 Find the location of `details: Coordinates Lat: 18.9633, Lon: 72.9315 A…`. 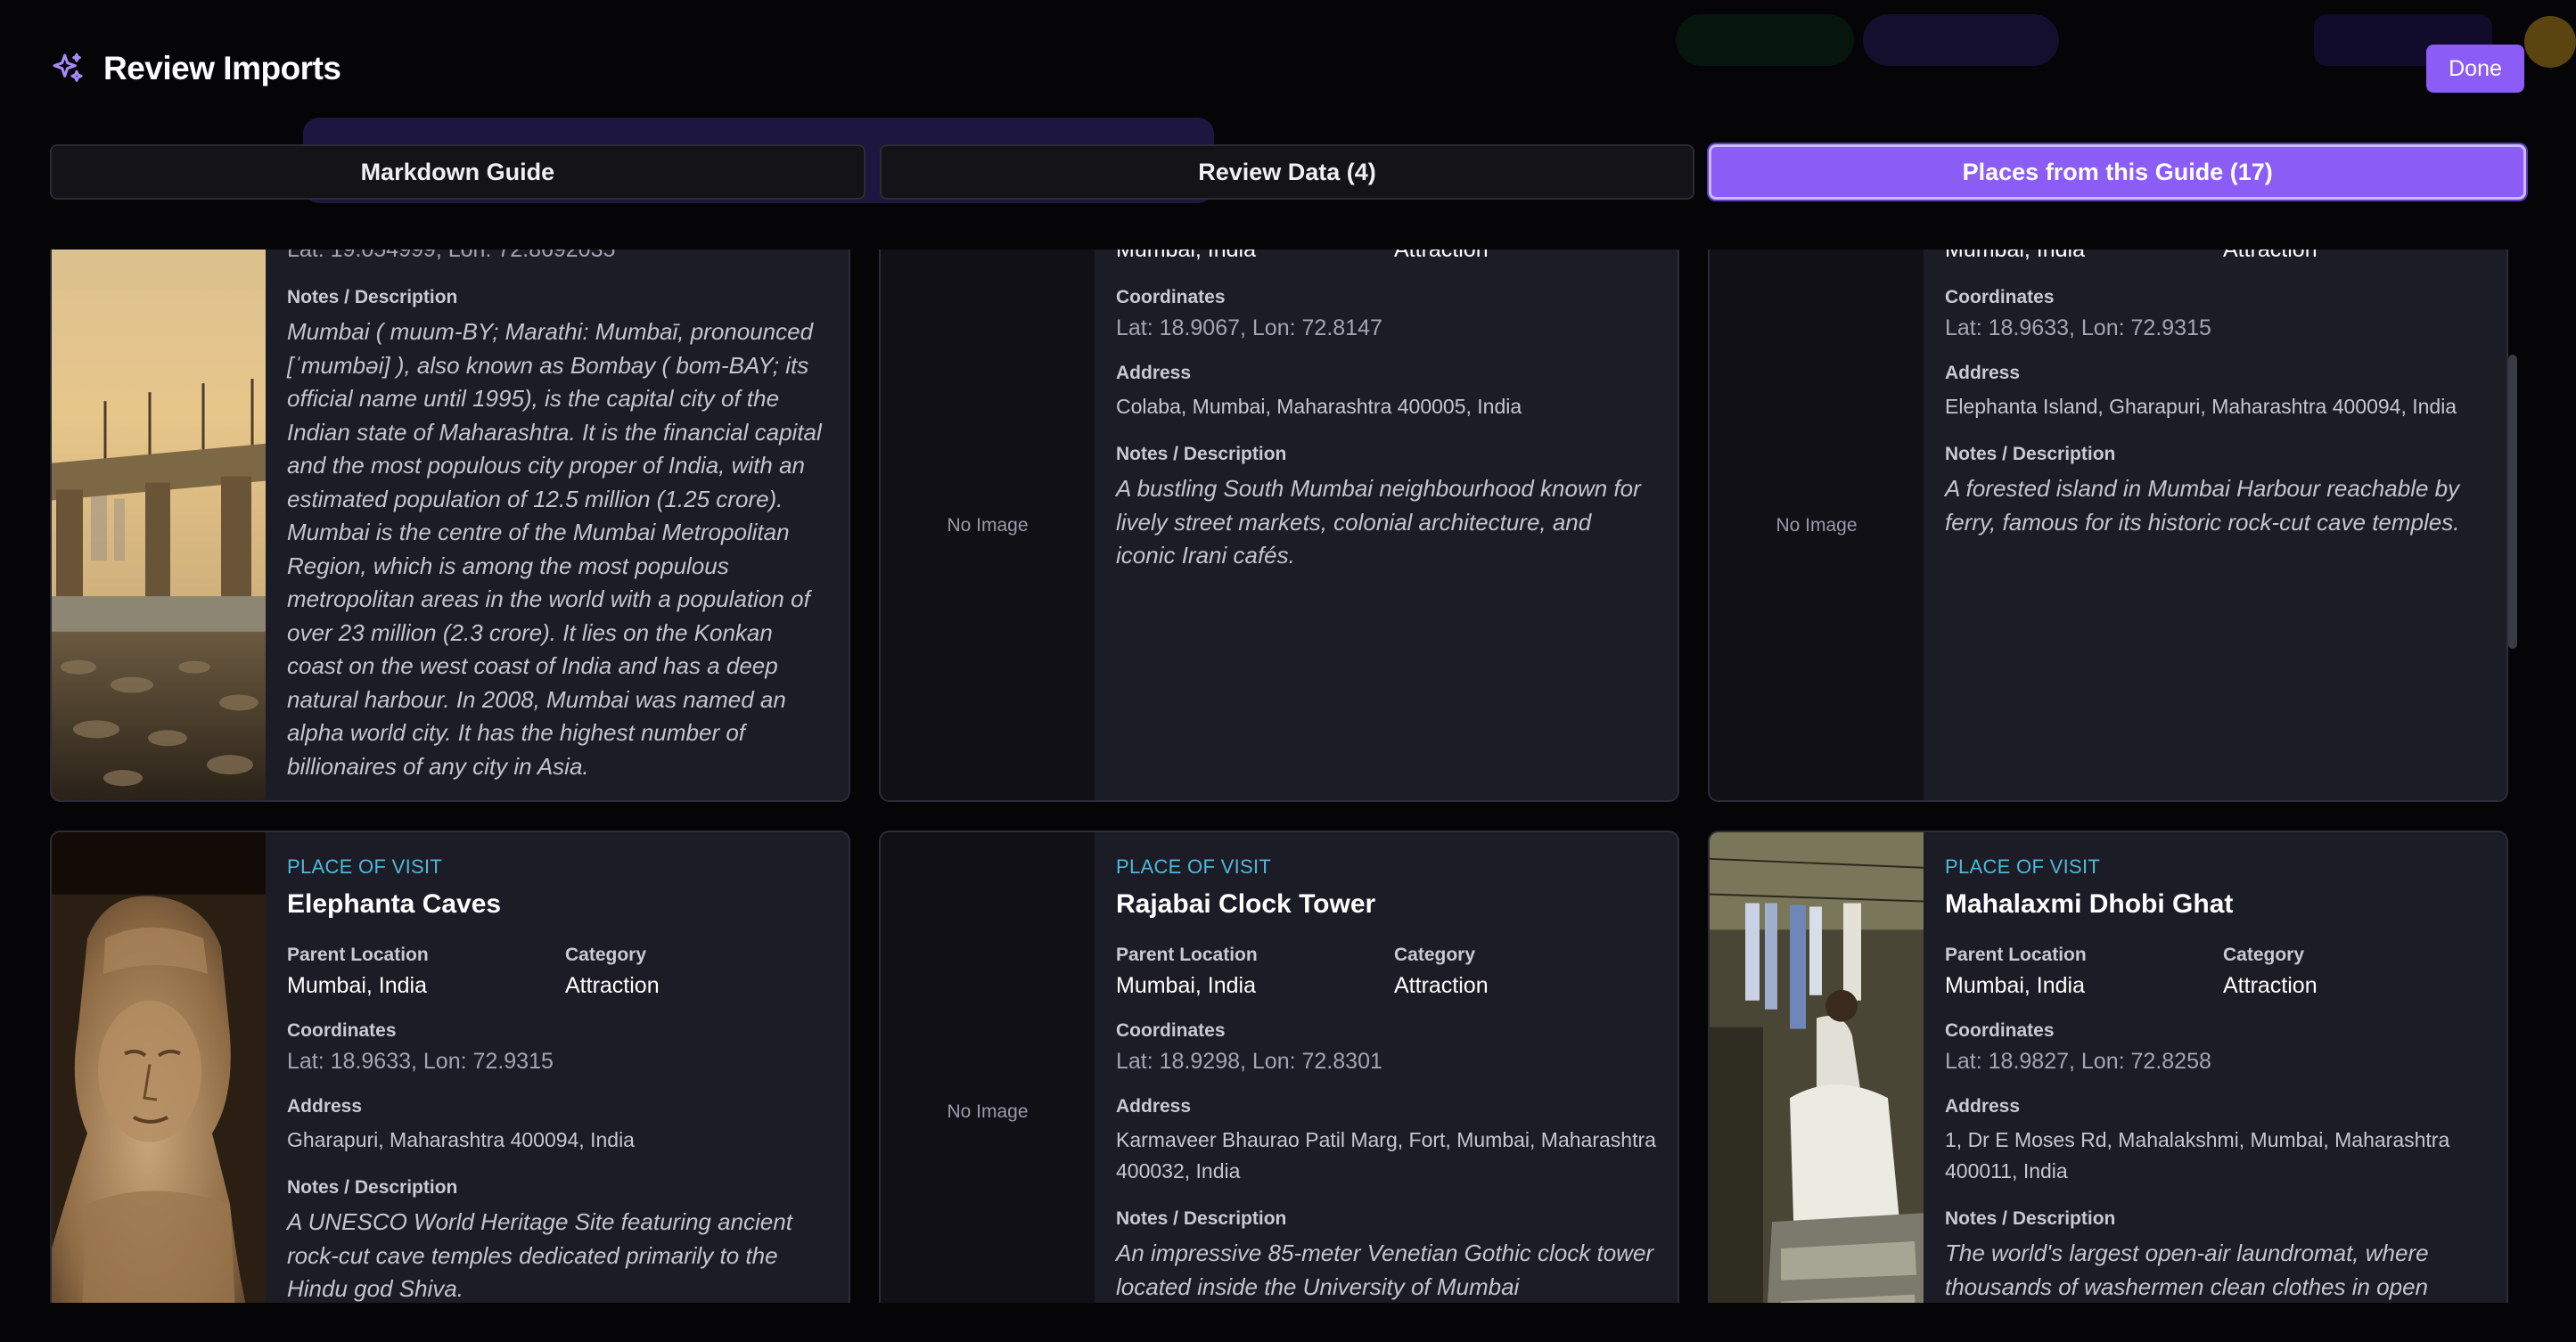

details: Coordinates Lat: 18.9633, Lon: 72.9315 A… is located at coordinates (2215, 413).